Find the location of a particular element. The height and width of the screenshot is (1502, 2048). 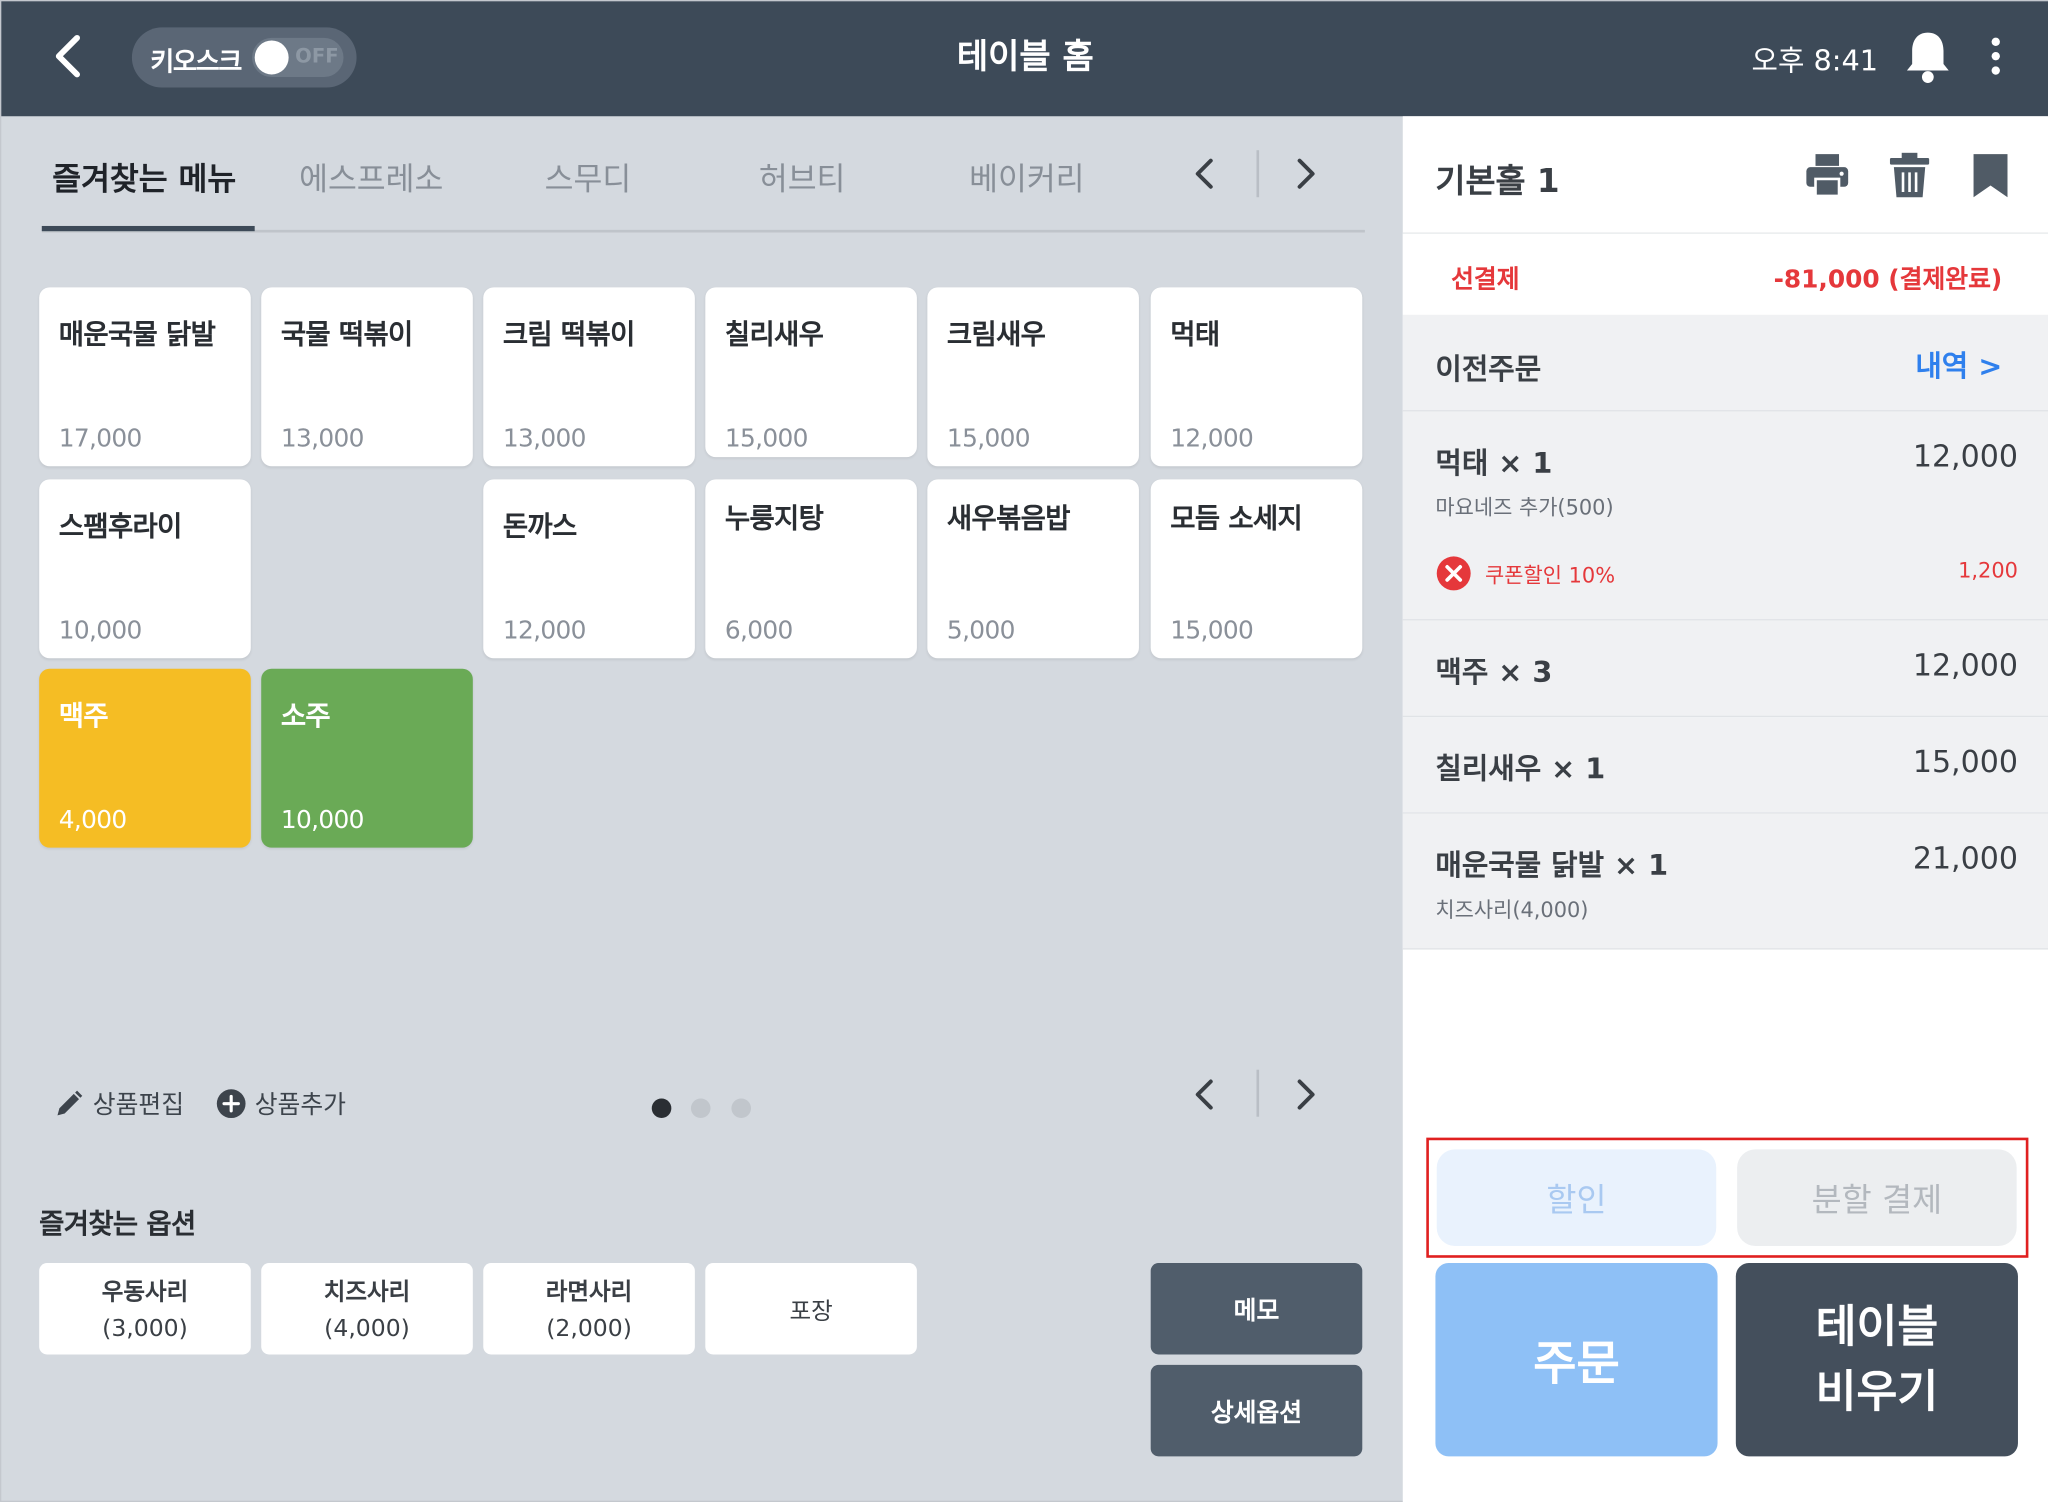

menu-item: 소주 10,000 is located at coordinates (367, 758).